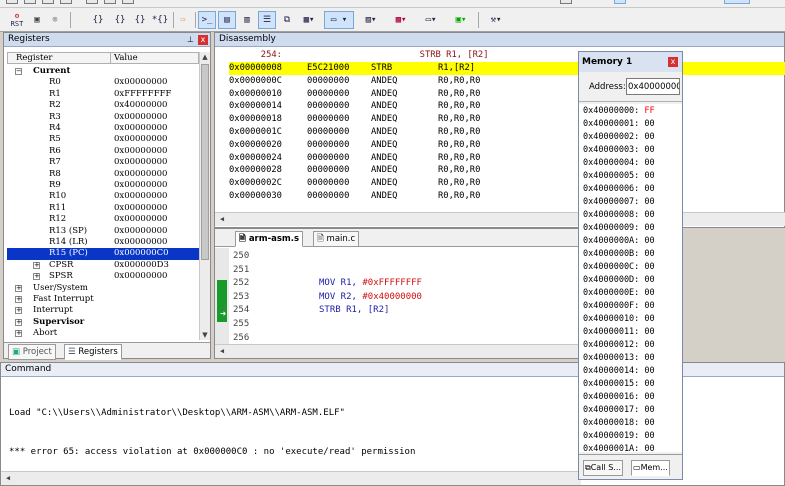  What do you see at coordinates (104, 151) in the screenshot?
I see `register-row: R6 0x00000000` at bounding box center [104, 151].